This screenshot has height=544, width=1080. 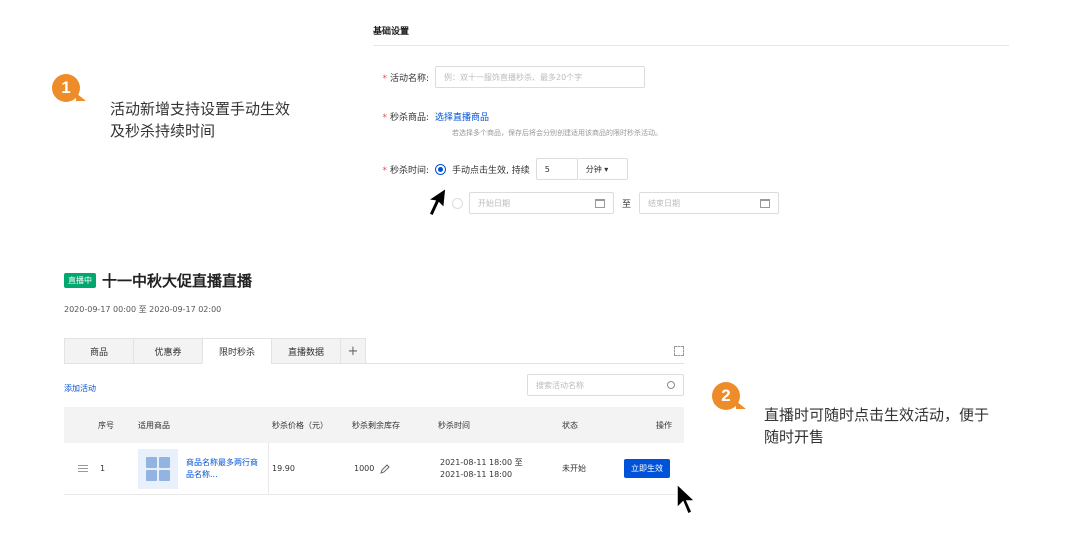 I want to click on col-status: 状态, so click(x=570, y=425).